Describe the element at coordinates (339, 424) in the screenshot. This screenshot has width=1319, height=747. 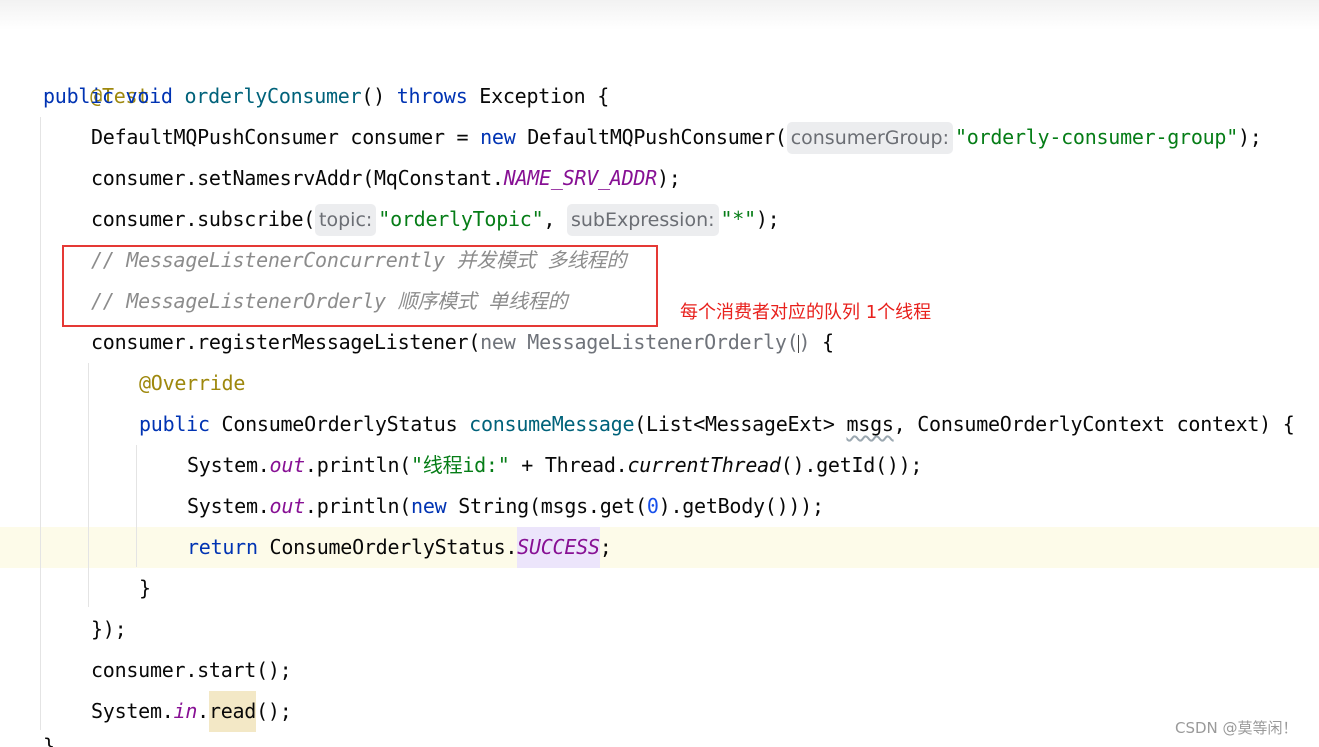
I see `code-text: ConsumeOrderlyStatus` at that location.